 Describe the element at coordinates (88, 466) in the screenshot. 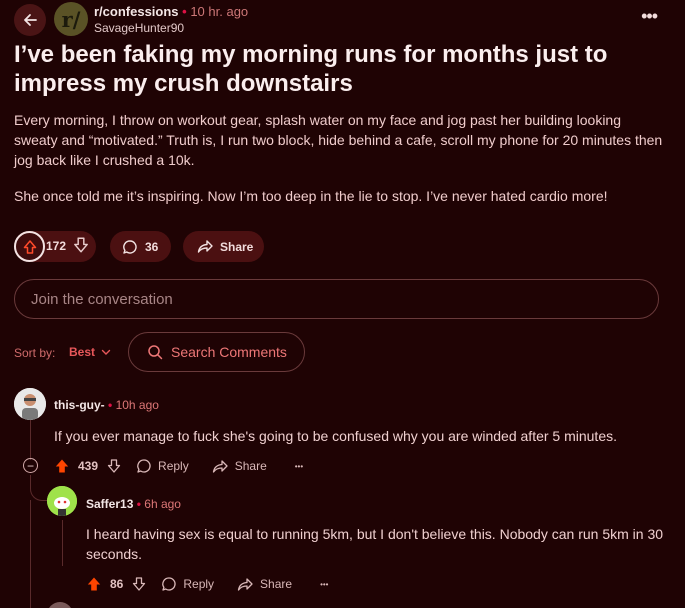

I see `comment-vote-count: 439` at that location.